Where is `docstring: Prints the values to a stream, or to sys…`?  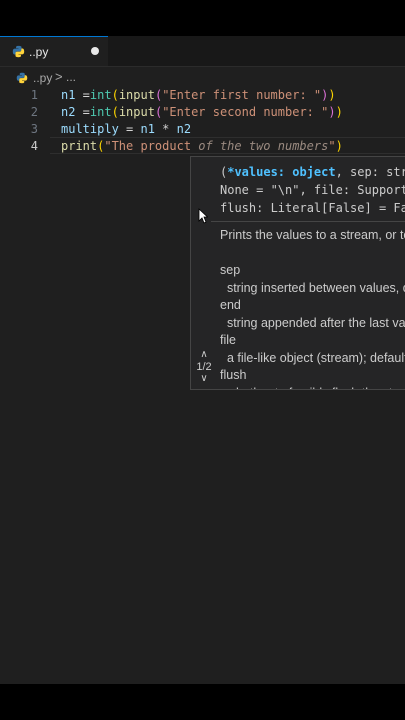
docstring: Prints the values to a stream, or to sys… is located at coordinates (312, 308).